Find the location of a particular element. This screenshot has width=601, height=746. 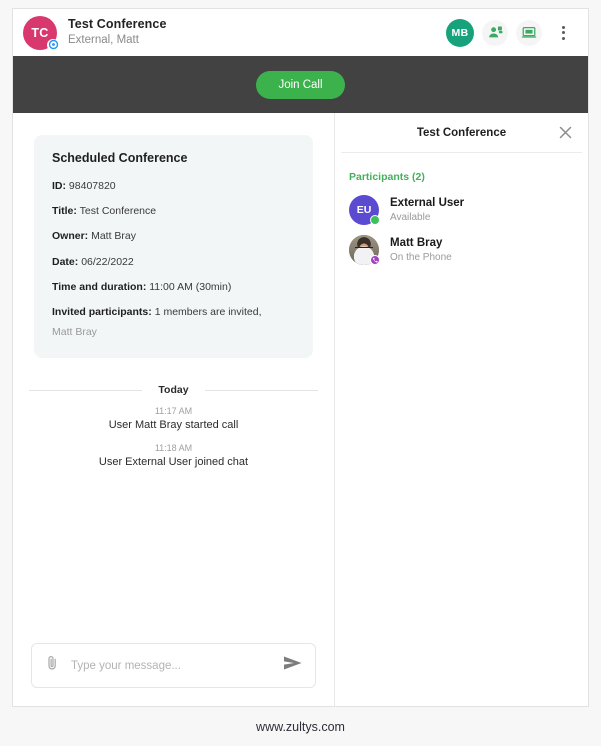

card-value-owner: Matt Bray is located at coordinates (114, 236).